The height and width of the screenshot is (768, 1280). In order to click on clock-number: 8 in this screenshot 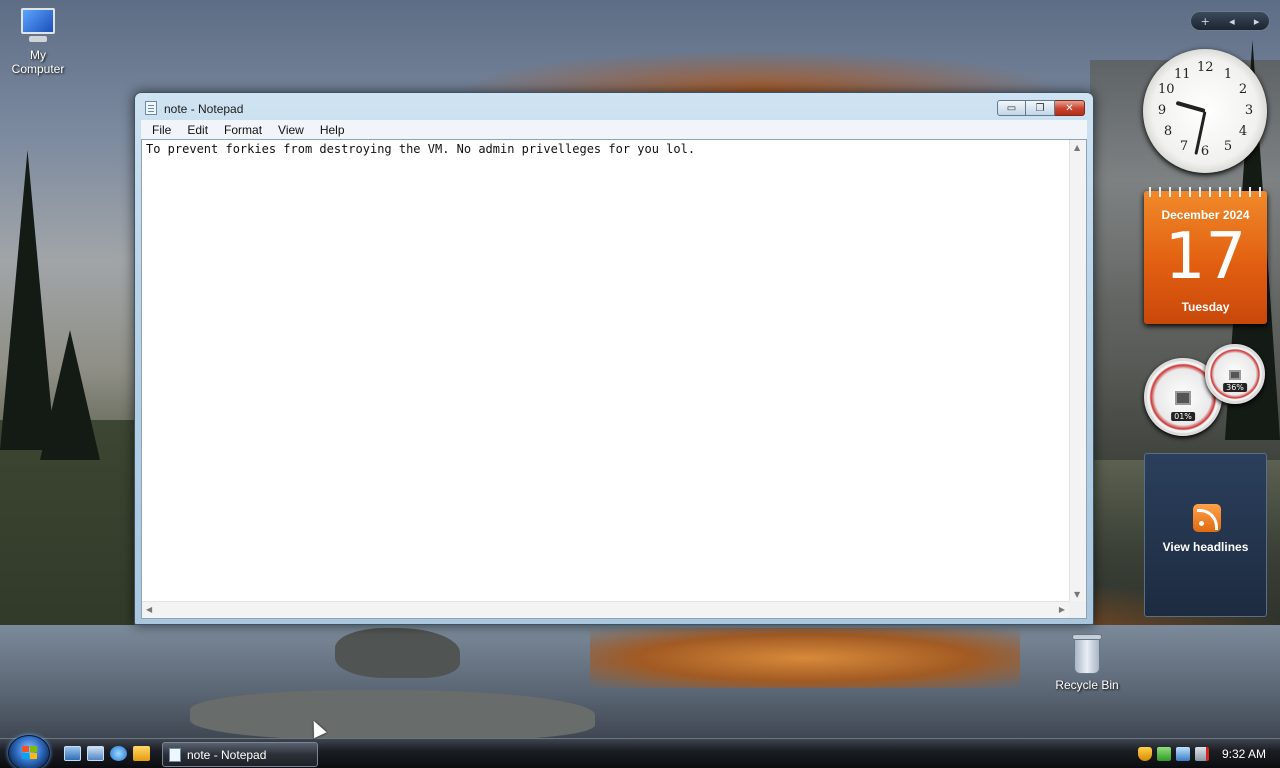, I will do `click(1168, 131)`.